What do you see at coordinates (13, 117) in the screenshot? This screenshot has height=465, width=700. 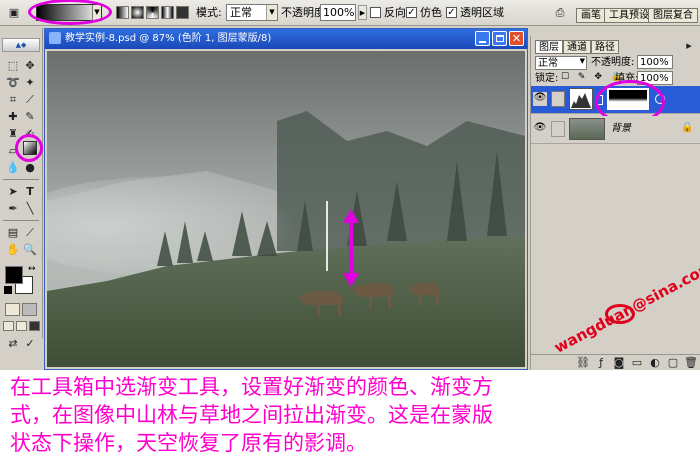 I see `healing-brush-icon: ✚` at bounding box center [13, 117].